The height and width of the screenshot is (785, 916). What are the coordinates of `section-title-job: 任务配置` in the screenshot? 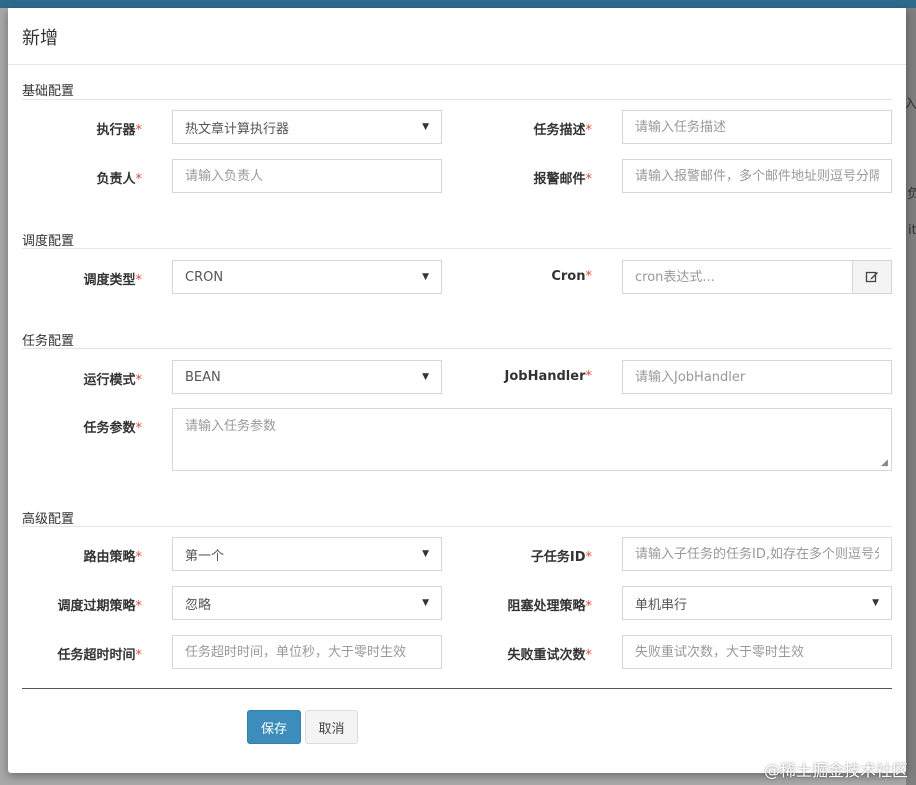 It's located at (48, 341).